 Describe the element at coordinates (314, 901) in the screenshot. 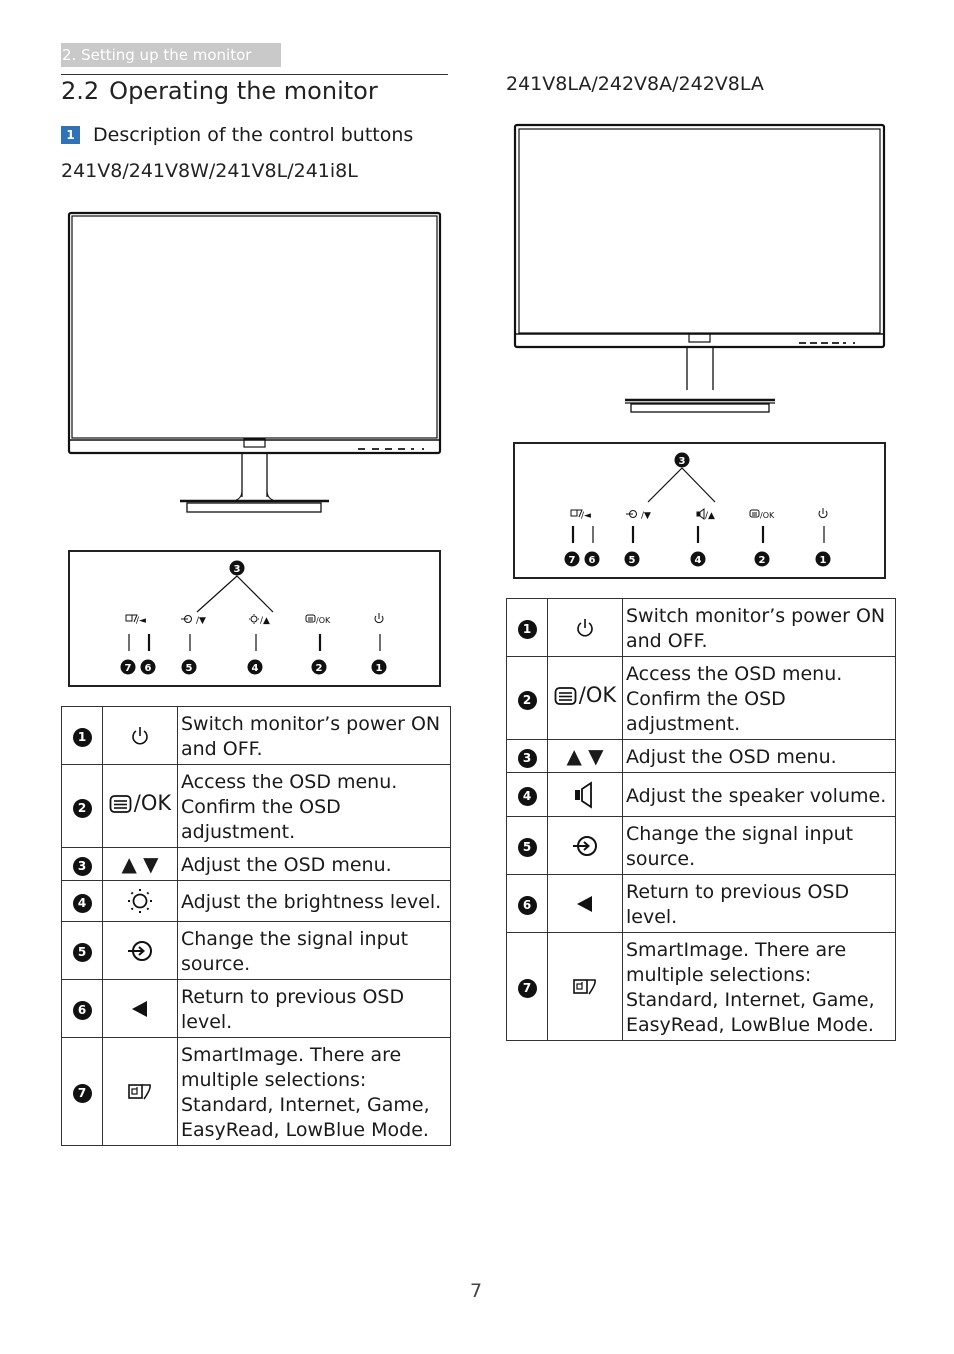

I see `row-description: Adjust the brightness level.` at that location.